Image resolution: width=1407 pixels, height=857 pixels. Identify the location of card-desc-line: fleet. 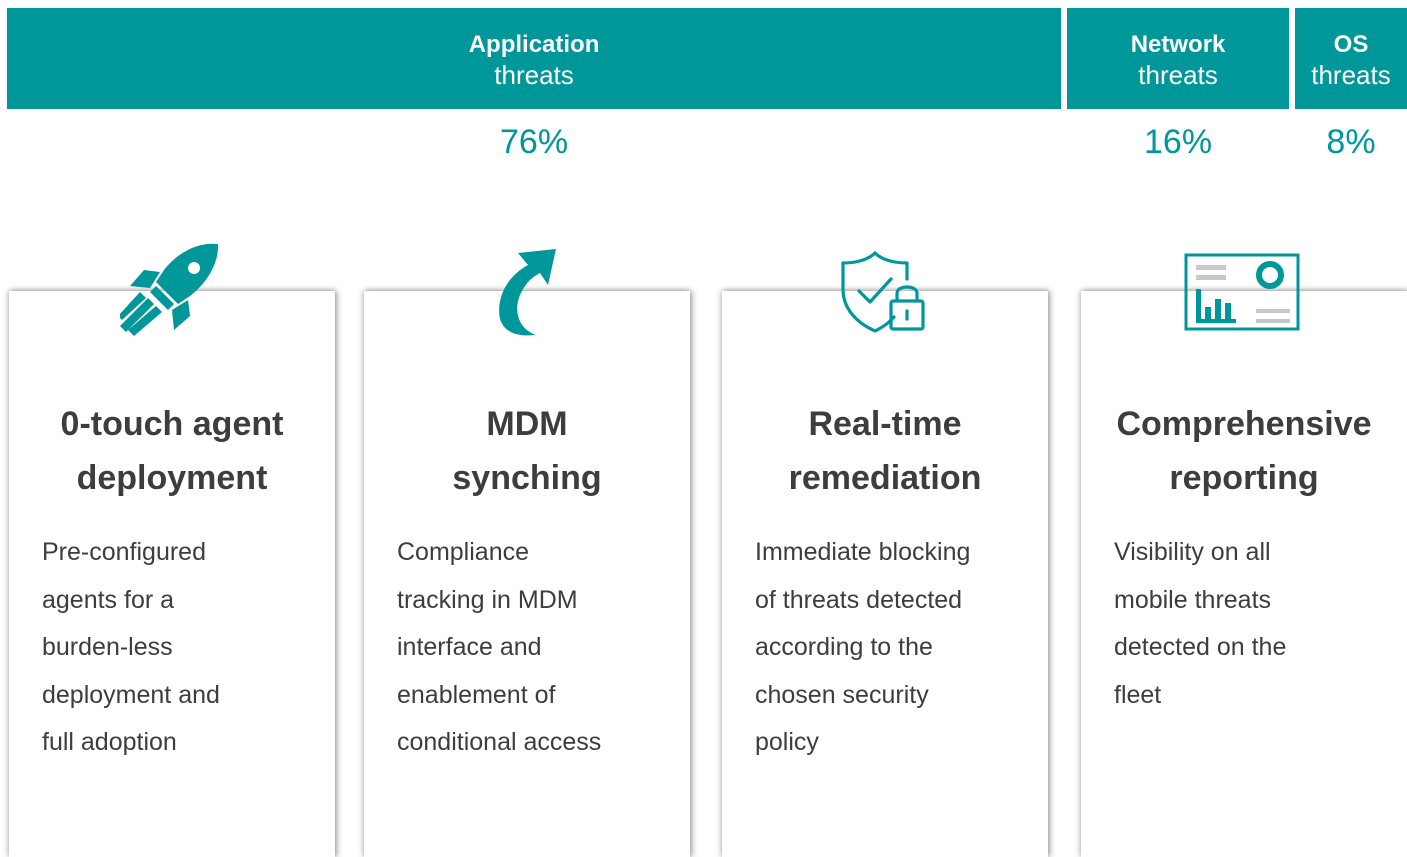
(1138, 694).